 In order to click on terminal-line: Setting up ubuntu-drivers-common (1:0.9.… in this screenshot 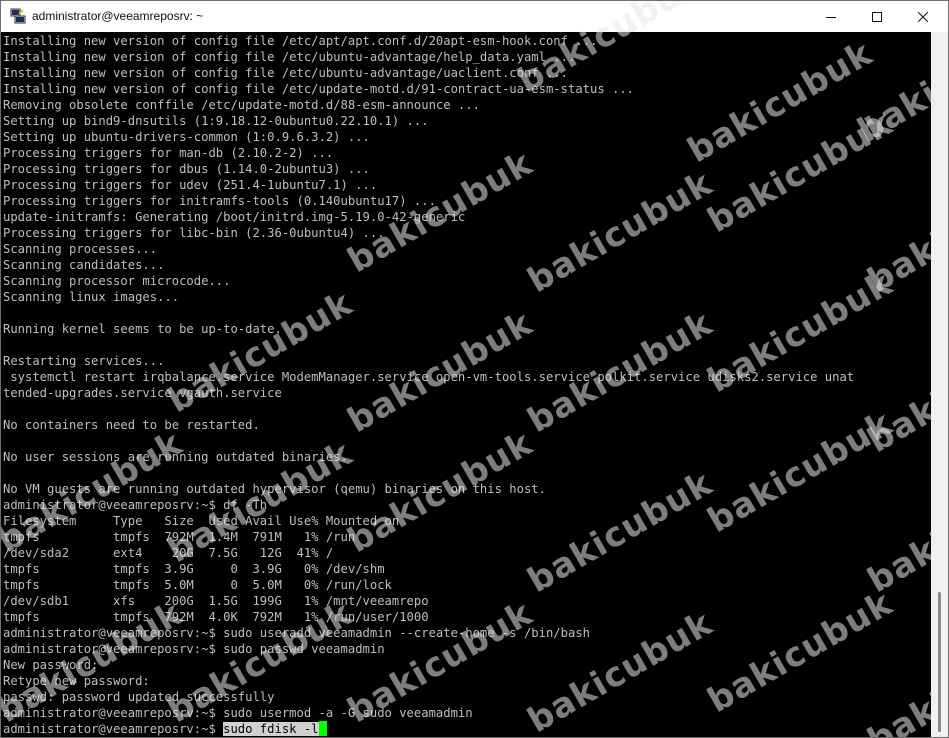, I will do `click(186, 137)`.